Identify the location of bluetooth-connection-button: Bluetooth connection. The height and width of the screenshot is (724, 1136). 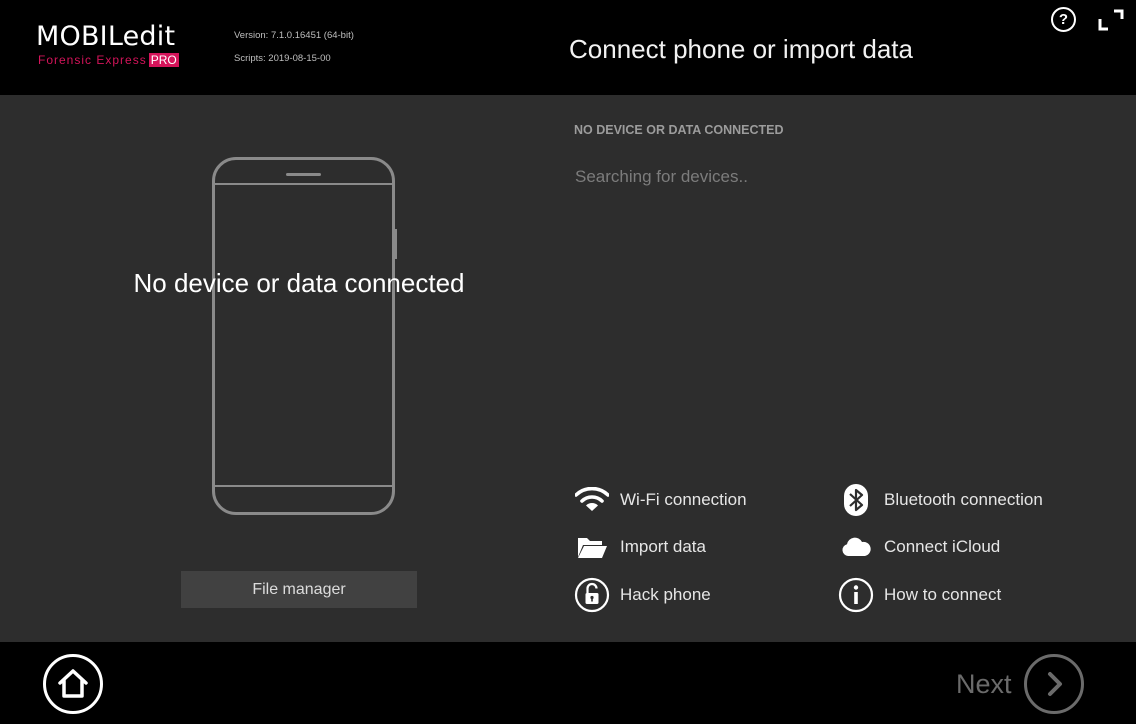
(940, 500).